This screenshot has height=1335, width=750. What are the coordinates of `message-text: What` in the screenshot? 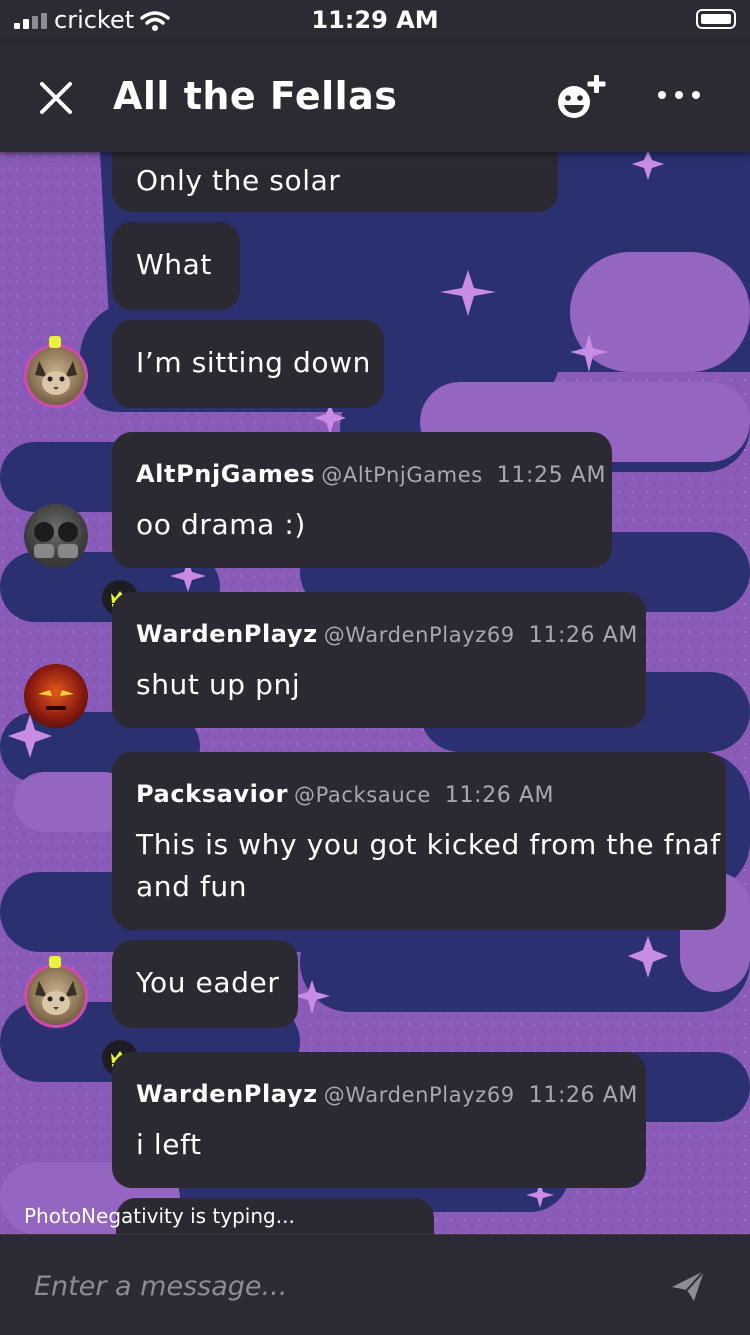 It's located at (174, 264).